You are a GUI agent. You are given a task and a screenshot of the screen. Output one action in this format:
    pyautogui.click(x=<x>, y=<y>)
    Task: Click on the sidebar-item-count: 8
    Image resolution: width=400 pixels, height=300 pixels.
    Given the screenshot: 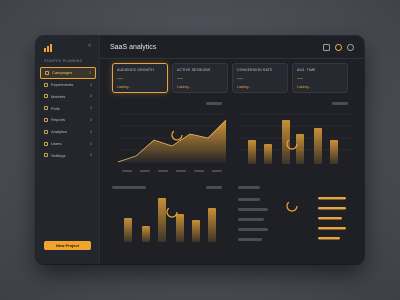 What is the action you would take?
    pyautogui.click(x=91, y=96)
    